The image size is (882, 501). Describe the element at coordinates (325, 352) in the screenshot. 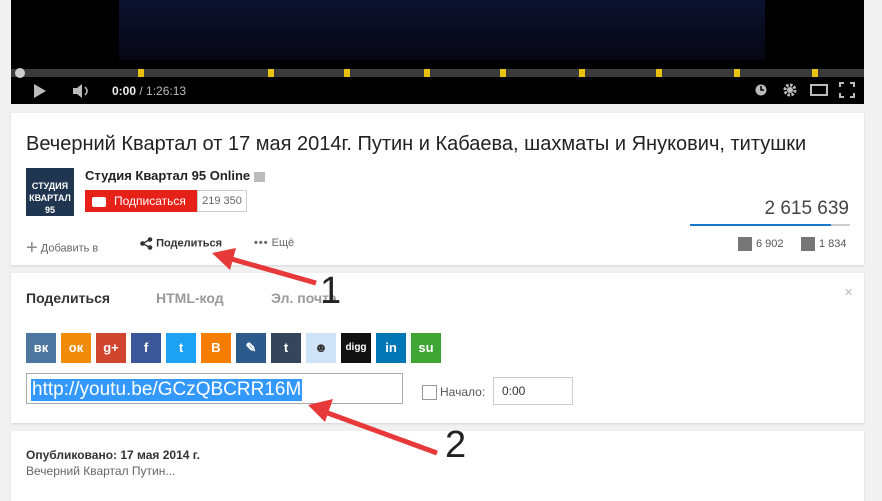

I see `annotation-arrows` at that location.